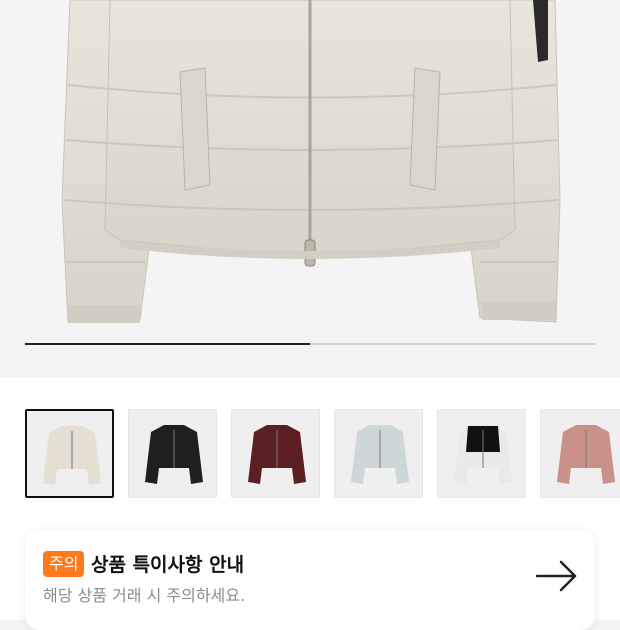  I want to click on arrow-right-icon, so click(557, 576).